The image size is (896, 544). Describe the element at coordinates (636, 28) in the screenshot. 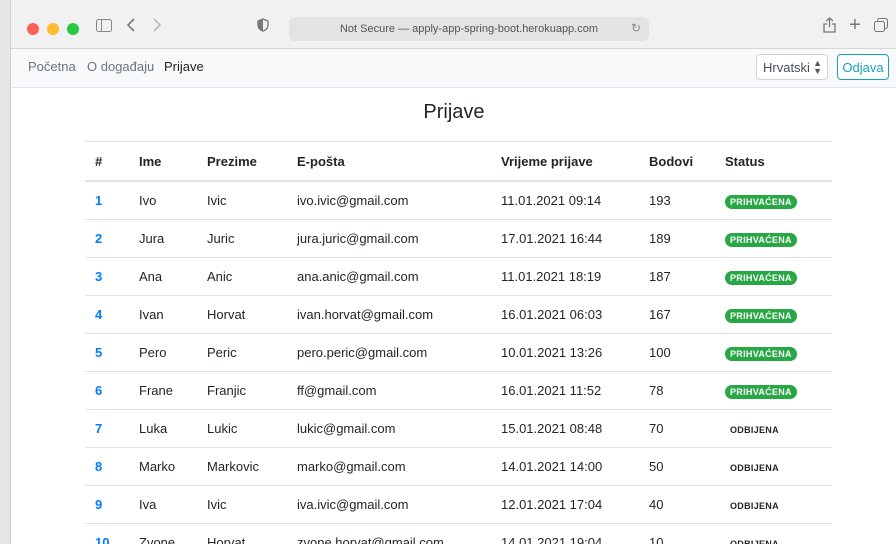

I see `reload-icon: ↻` at that location.